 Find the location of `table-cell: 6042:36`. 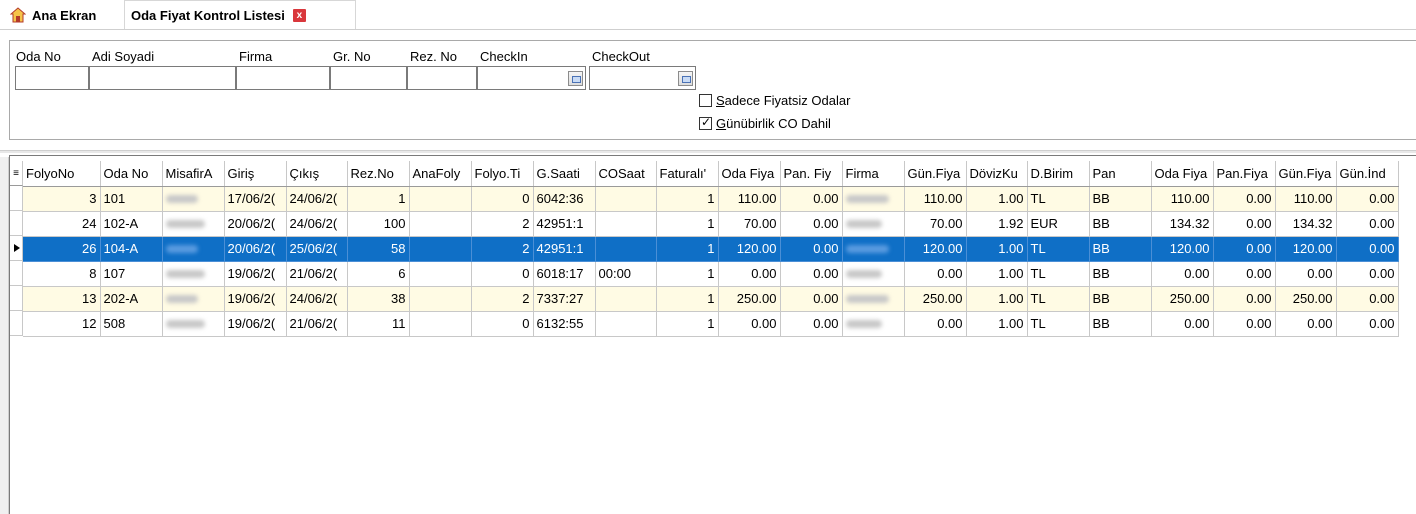

table-cell: 6042:36 is located at coordinates (564, 199).